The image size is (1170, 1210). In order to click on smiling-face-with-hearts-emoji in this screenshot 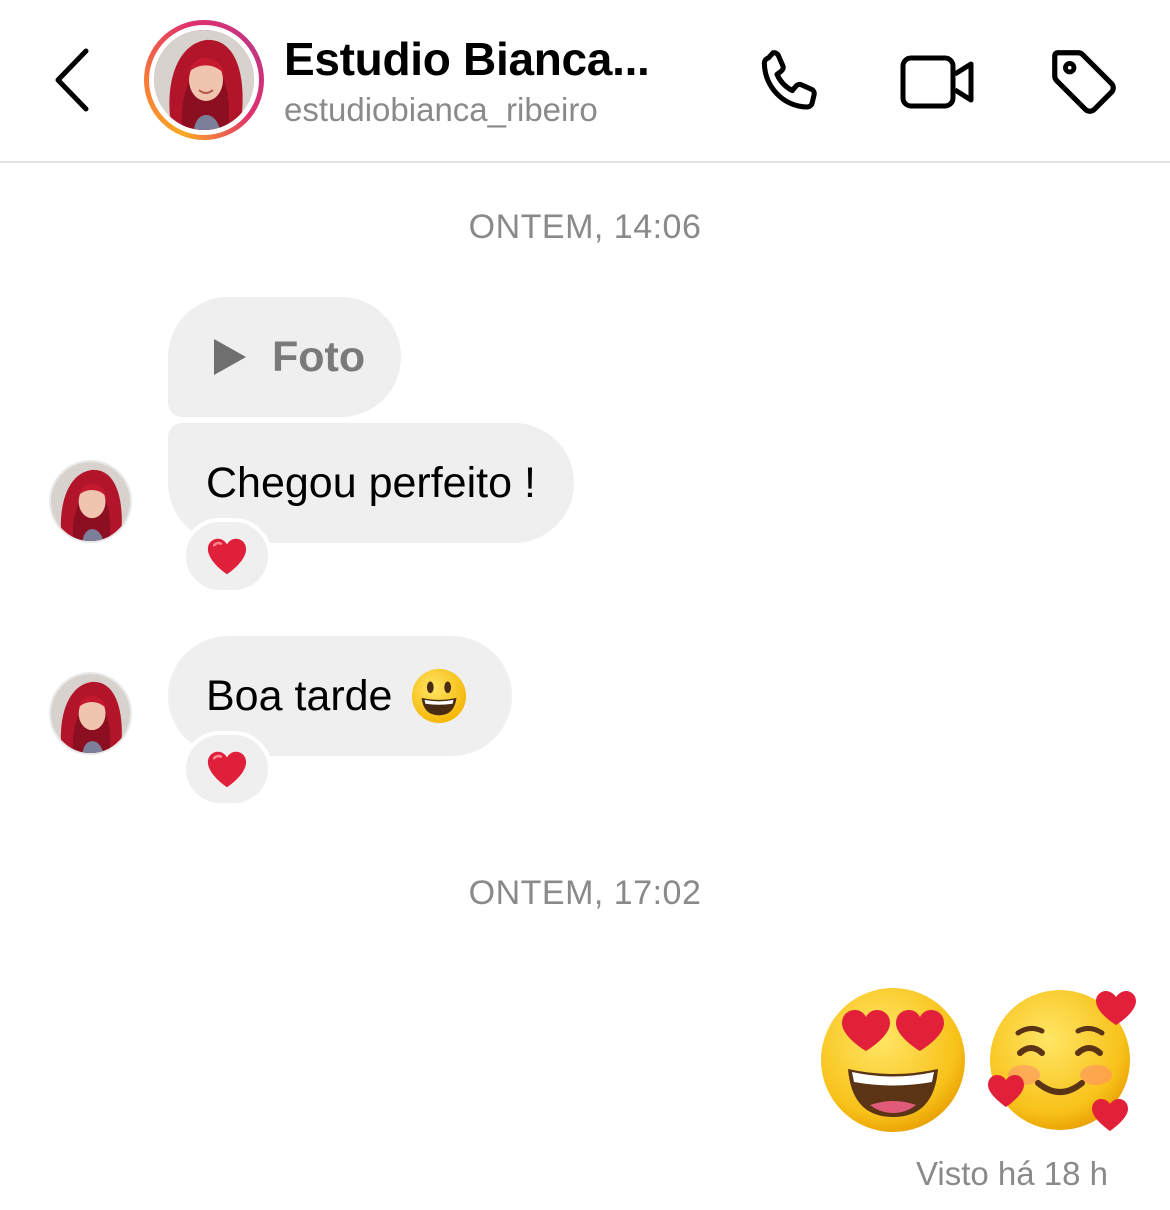, I will do `click(1062, 1060)`.